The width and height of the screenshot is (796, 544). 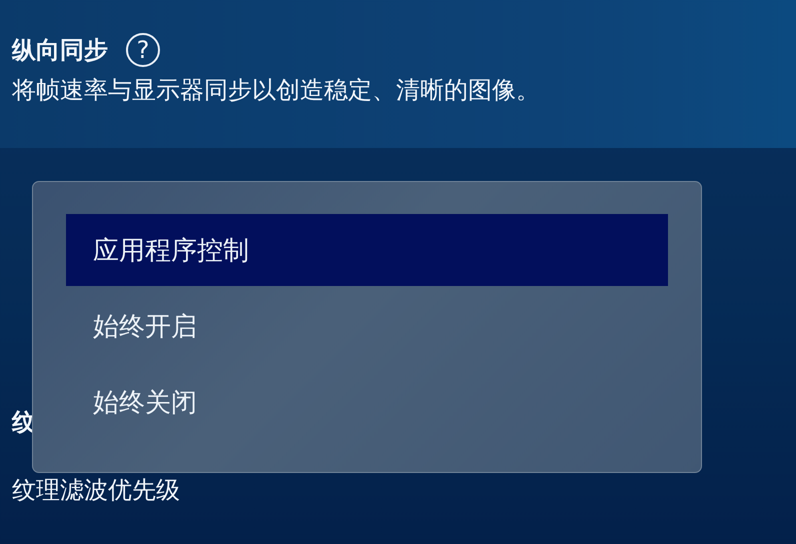 I want to click on setting-description: 纹理滤波优先级, so click(x=96, y=490).